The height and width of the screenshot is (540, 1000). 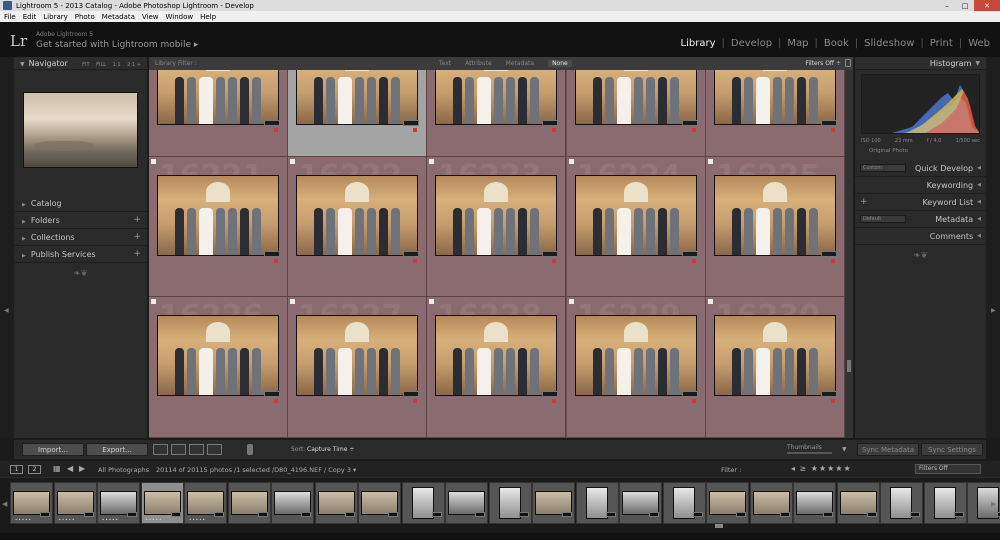 What do you see at coordinates (520, 63) in the screenshot?
I see `filter-metadata: Metadata` at bounding box center [520, 63].